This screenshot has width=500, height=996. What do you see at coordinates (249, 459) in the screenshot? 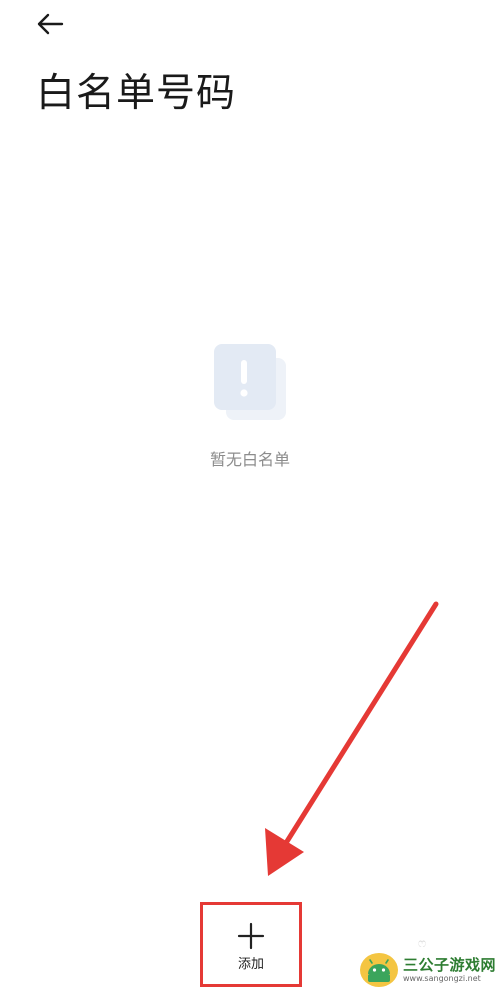
I see `empty-state-message: 暂无白名单` at bounding box center [249, 459].